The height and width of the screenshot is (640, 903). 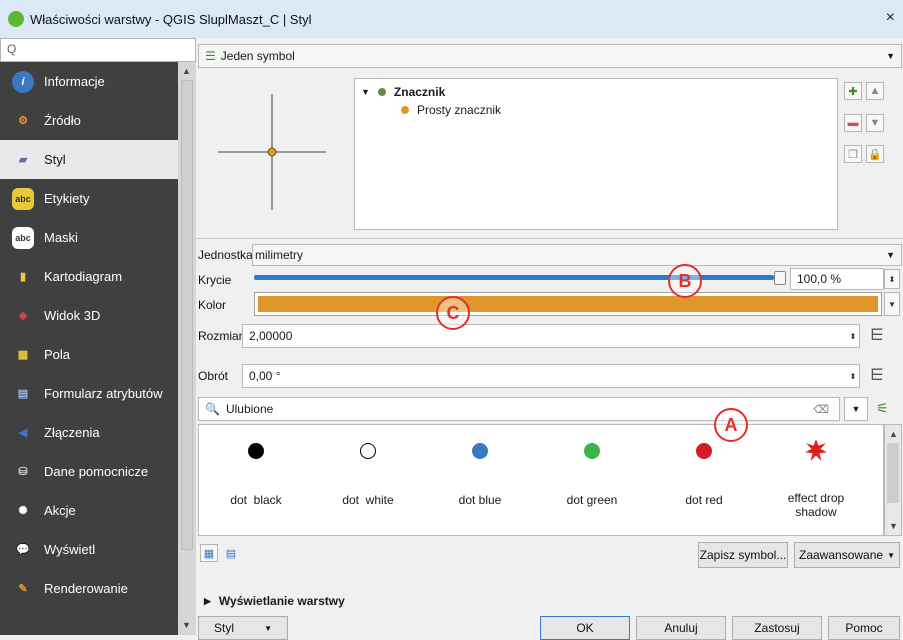 I want to click on simple-marker-icon, so click(x=405, y=110).